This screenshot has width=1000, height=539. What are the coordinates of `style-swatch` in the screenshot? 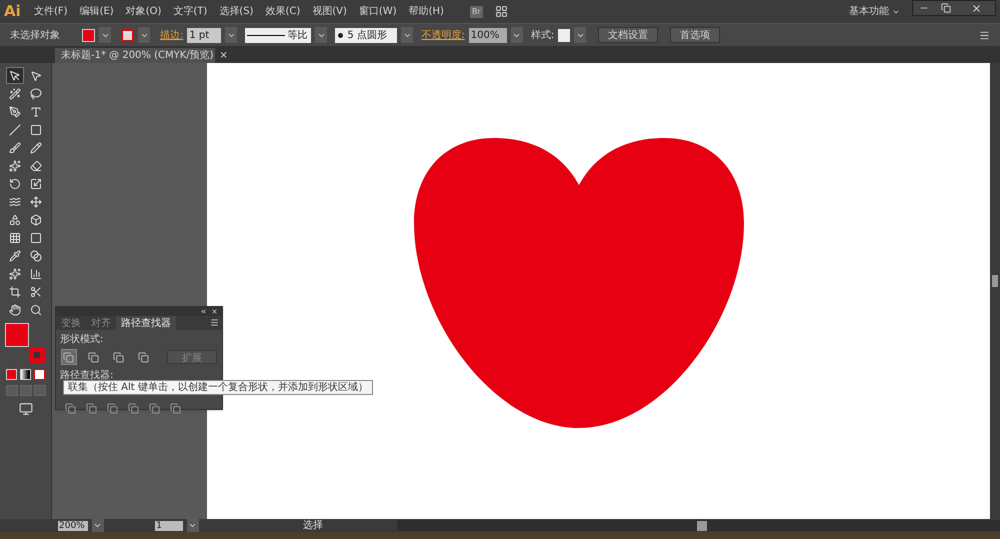 It's located at (564, 35).